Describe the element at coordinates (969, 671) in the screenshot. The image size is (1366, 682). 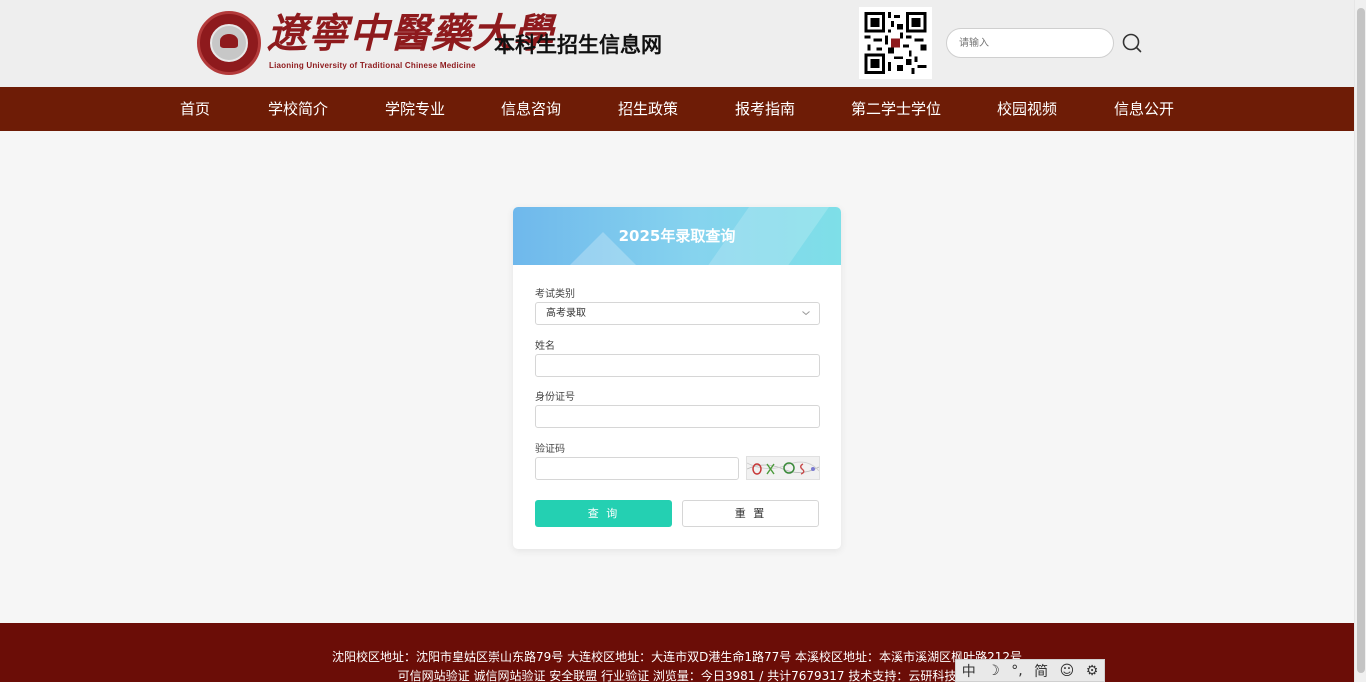
I see `ime-chinese-mode: 中` at that location.